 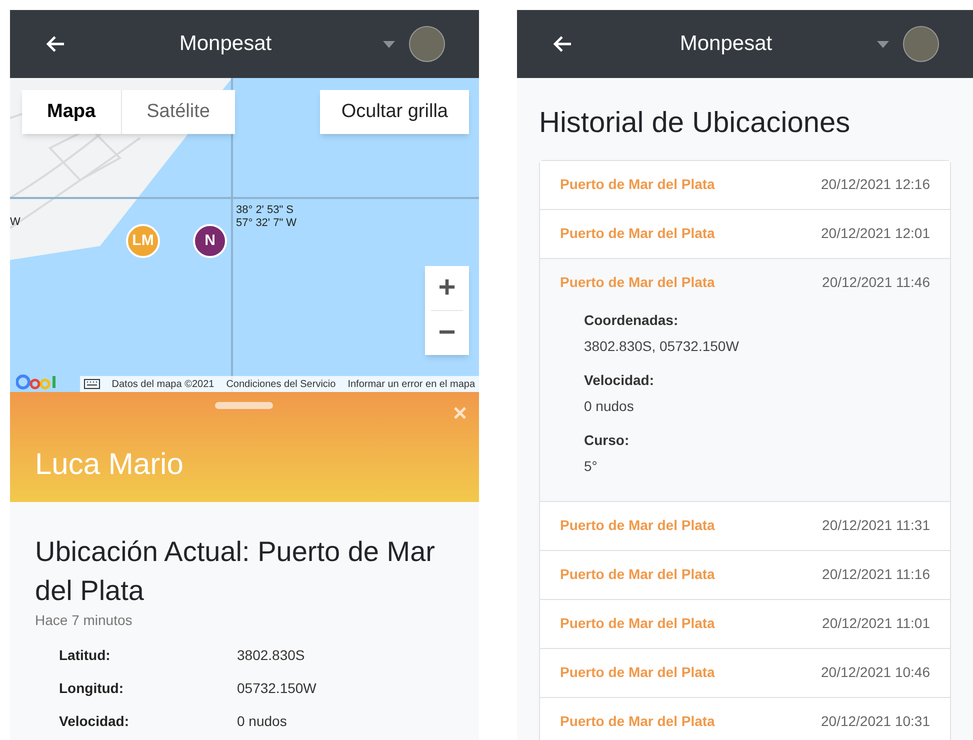 What do you see at coordinates (745, 624) in the screenshot?
I see `history-row: Puerto de Mar del Plata 20/12/2021 11:01` at bounding box center [745, 624].